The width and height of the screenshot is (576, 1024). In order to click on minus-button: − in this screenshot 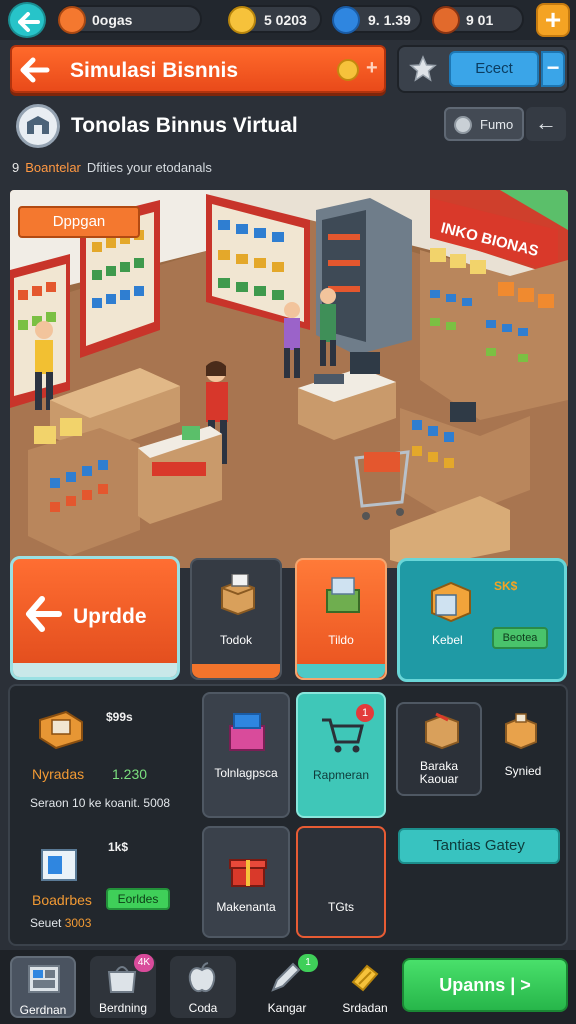, I will do `click(553, 69)`.